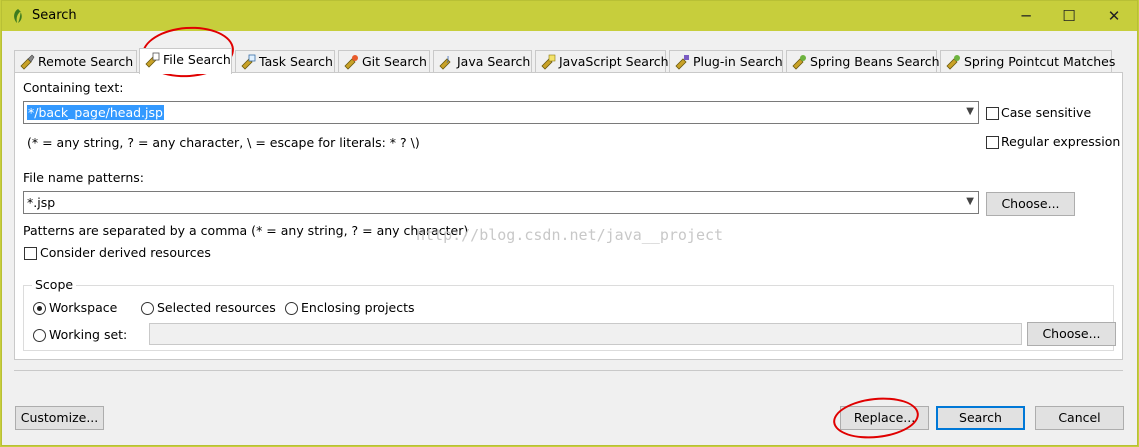  I want to click on consider-derived-checkbox, so click(30, 253).